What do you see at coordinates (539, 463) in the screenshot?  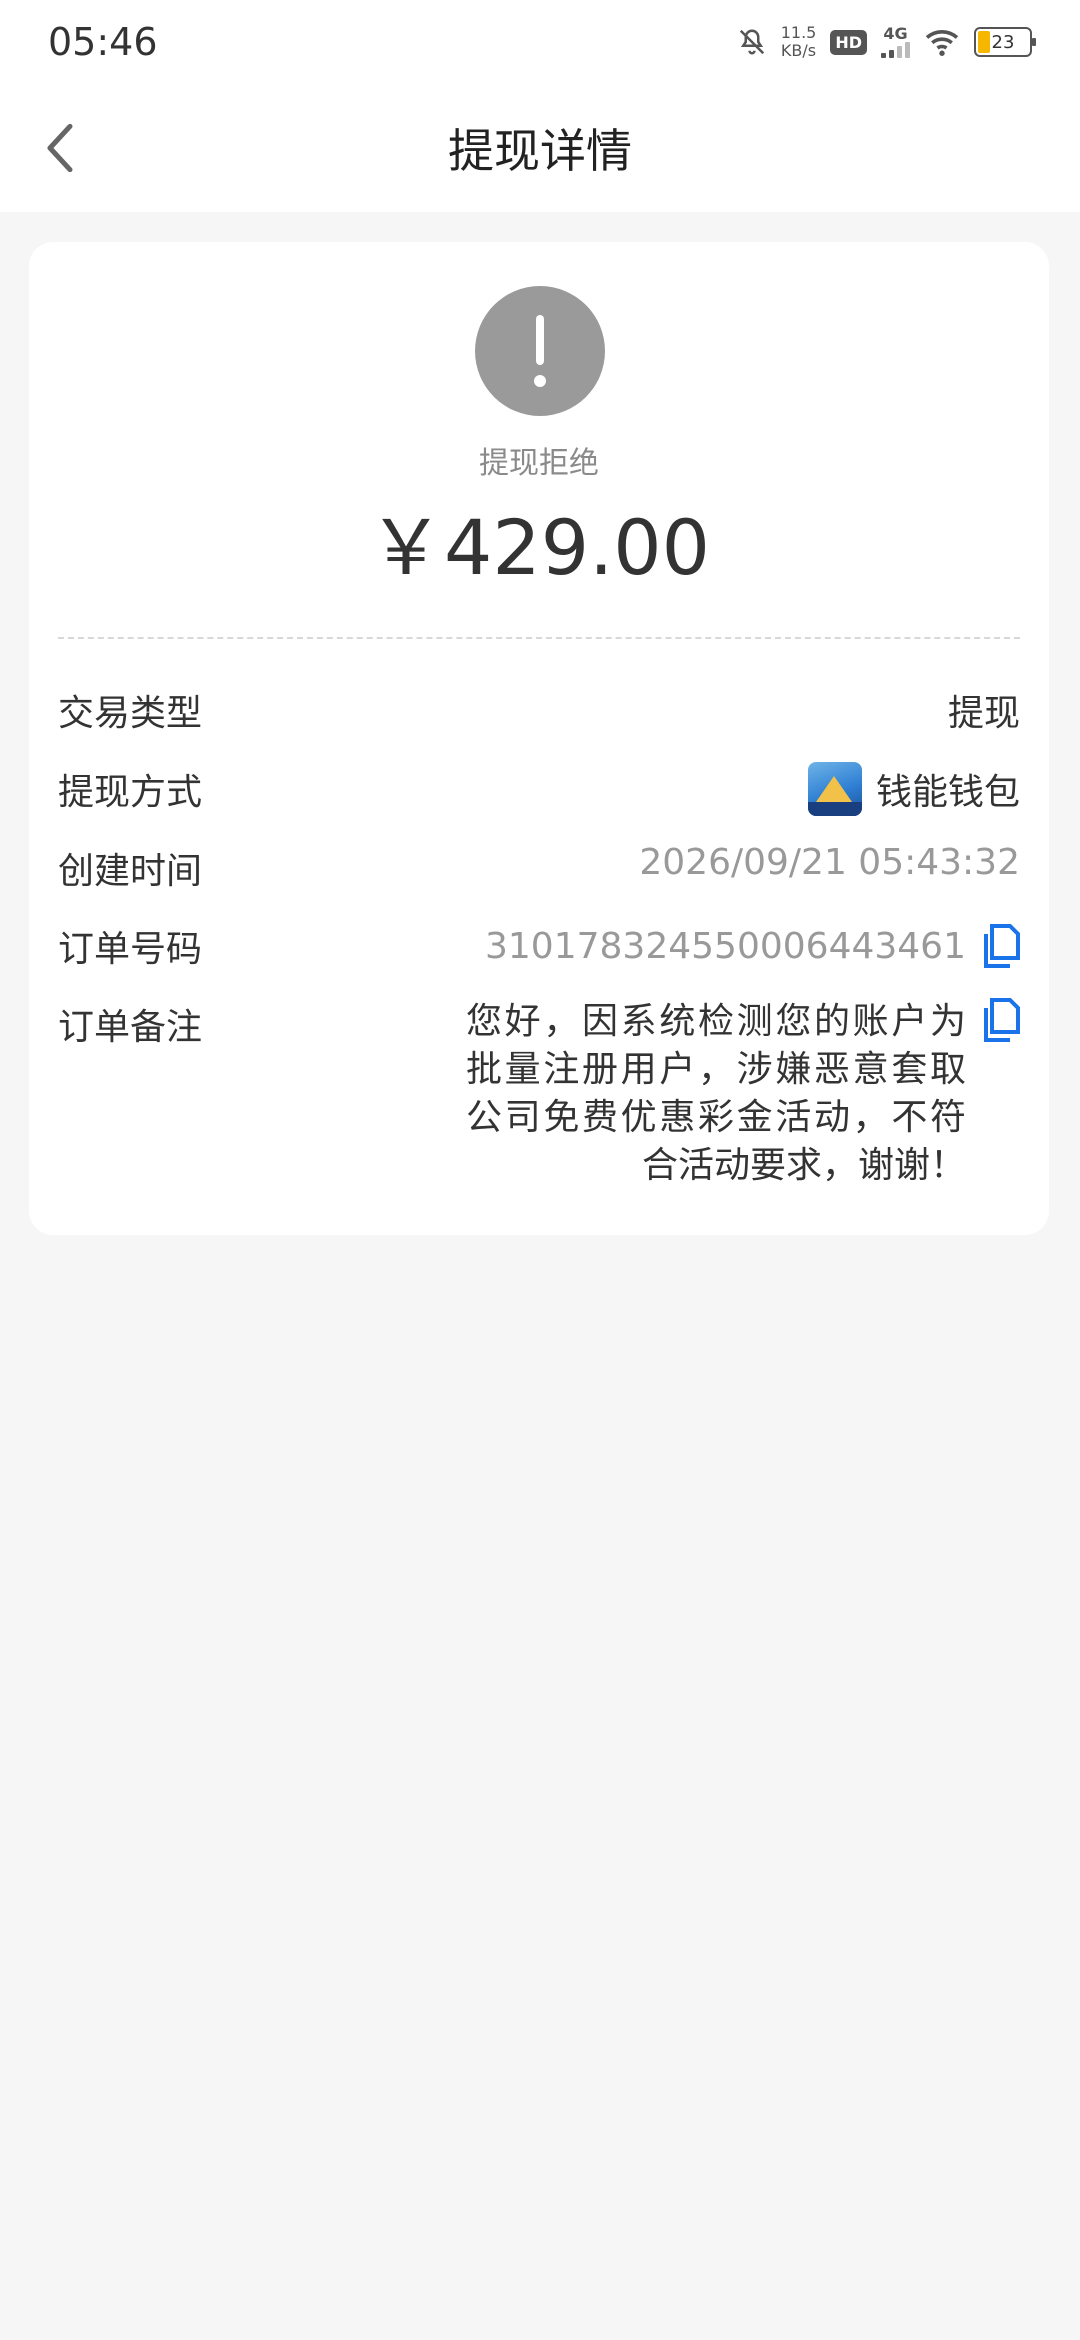 I see `withdraw-status: 提现拒绝` at bounding box center [539, 463].